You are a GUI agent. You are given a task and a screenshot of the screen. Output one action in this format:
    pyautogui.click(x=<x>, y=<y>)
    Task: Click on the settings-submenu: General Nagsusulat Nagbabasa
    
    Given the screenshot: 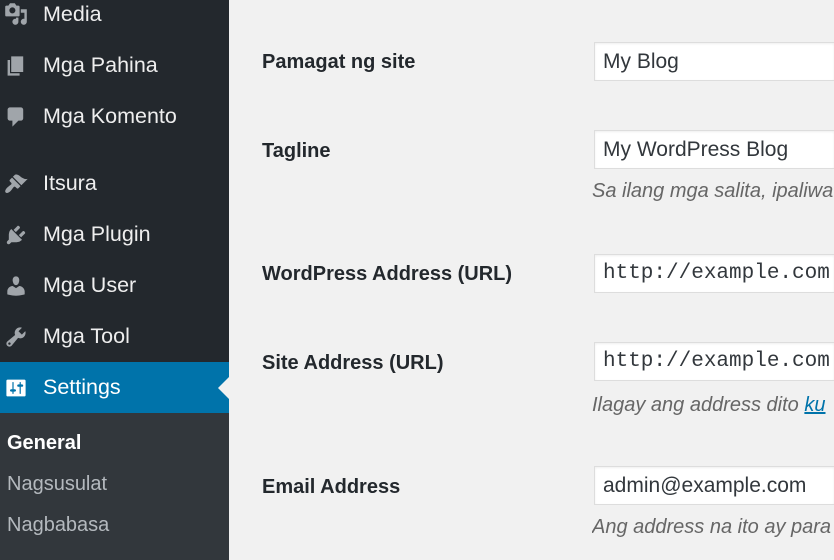 What is the action you would take?
    pyautogui.click(x=114, y=486)
    